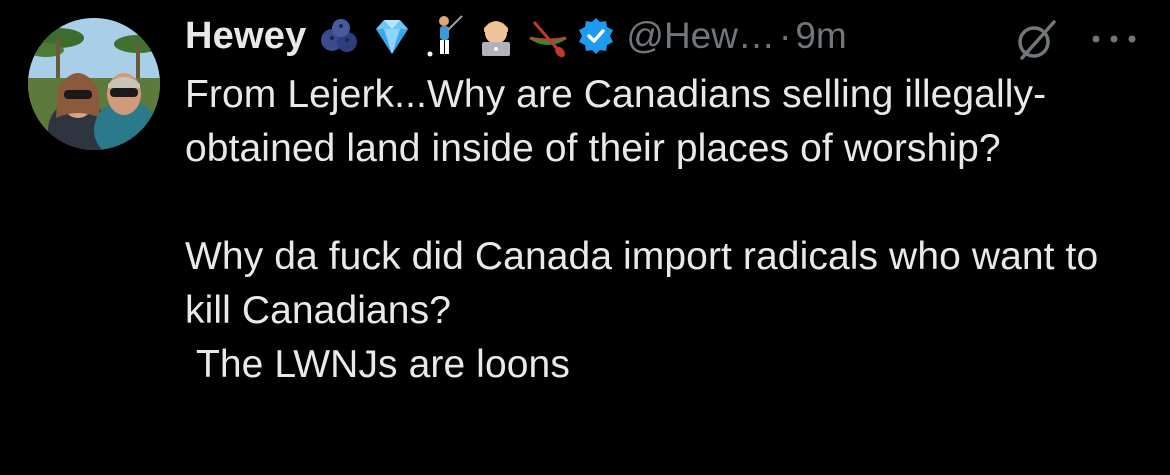 Image resolution: width=1170 pixels, height=475 pixels. I want to click on avatar, so click(94, 84).